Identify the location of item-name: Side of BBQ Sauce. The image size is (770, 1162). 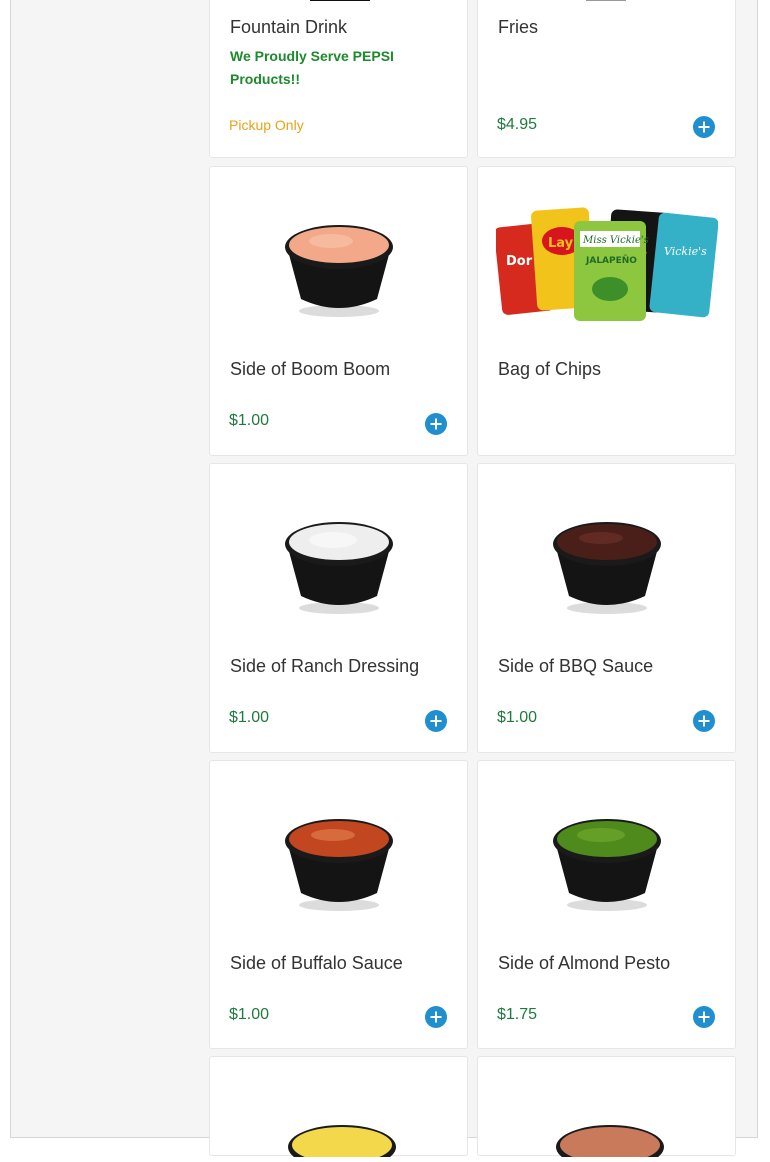
(576, 666).